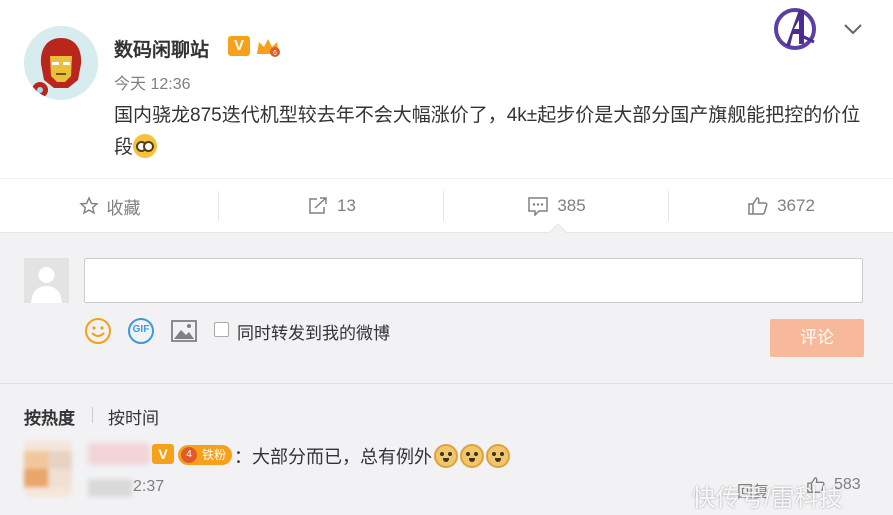 Image resolution: width=893 pixels, height=515 pixels. What do you see at coordinates (268, 48) in the screenshot?
I see `vip-crown-icon: 6` at bounding box center [268, 48].